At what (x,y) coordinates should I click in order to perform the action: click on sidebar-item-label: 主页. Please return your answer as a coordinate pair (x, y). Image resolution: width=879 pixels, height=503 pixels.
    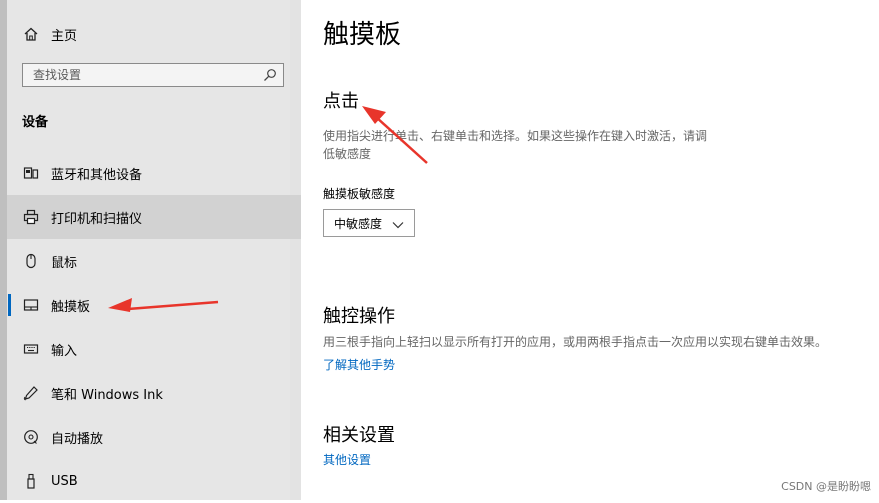
    Looking at the image, I should click on (64, 36).